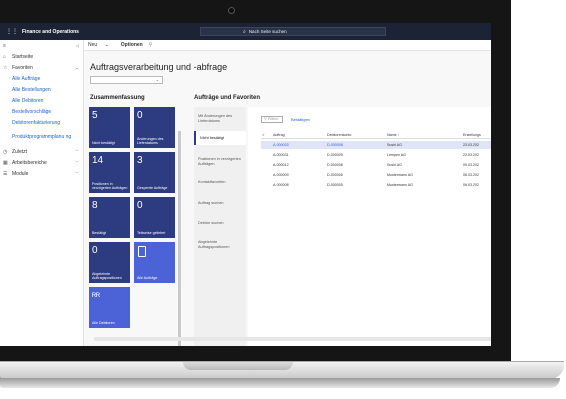 This screenshot has width=566, height=399. Describe the element at coordinates (179, 238) in the screenshot. I see `vertical-scrollbar` at that location.